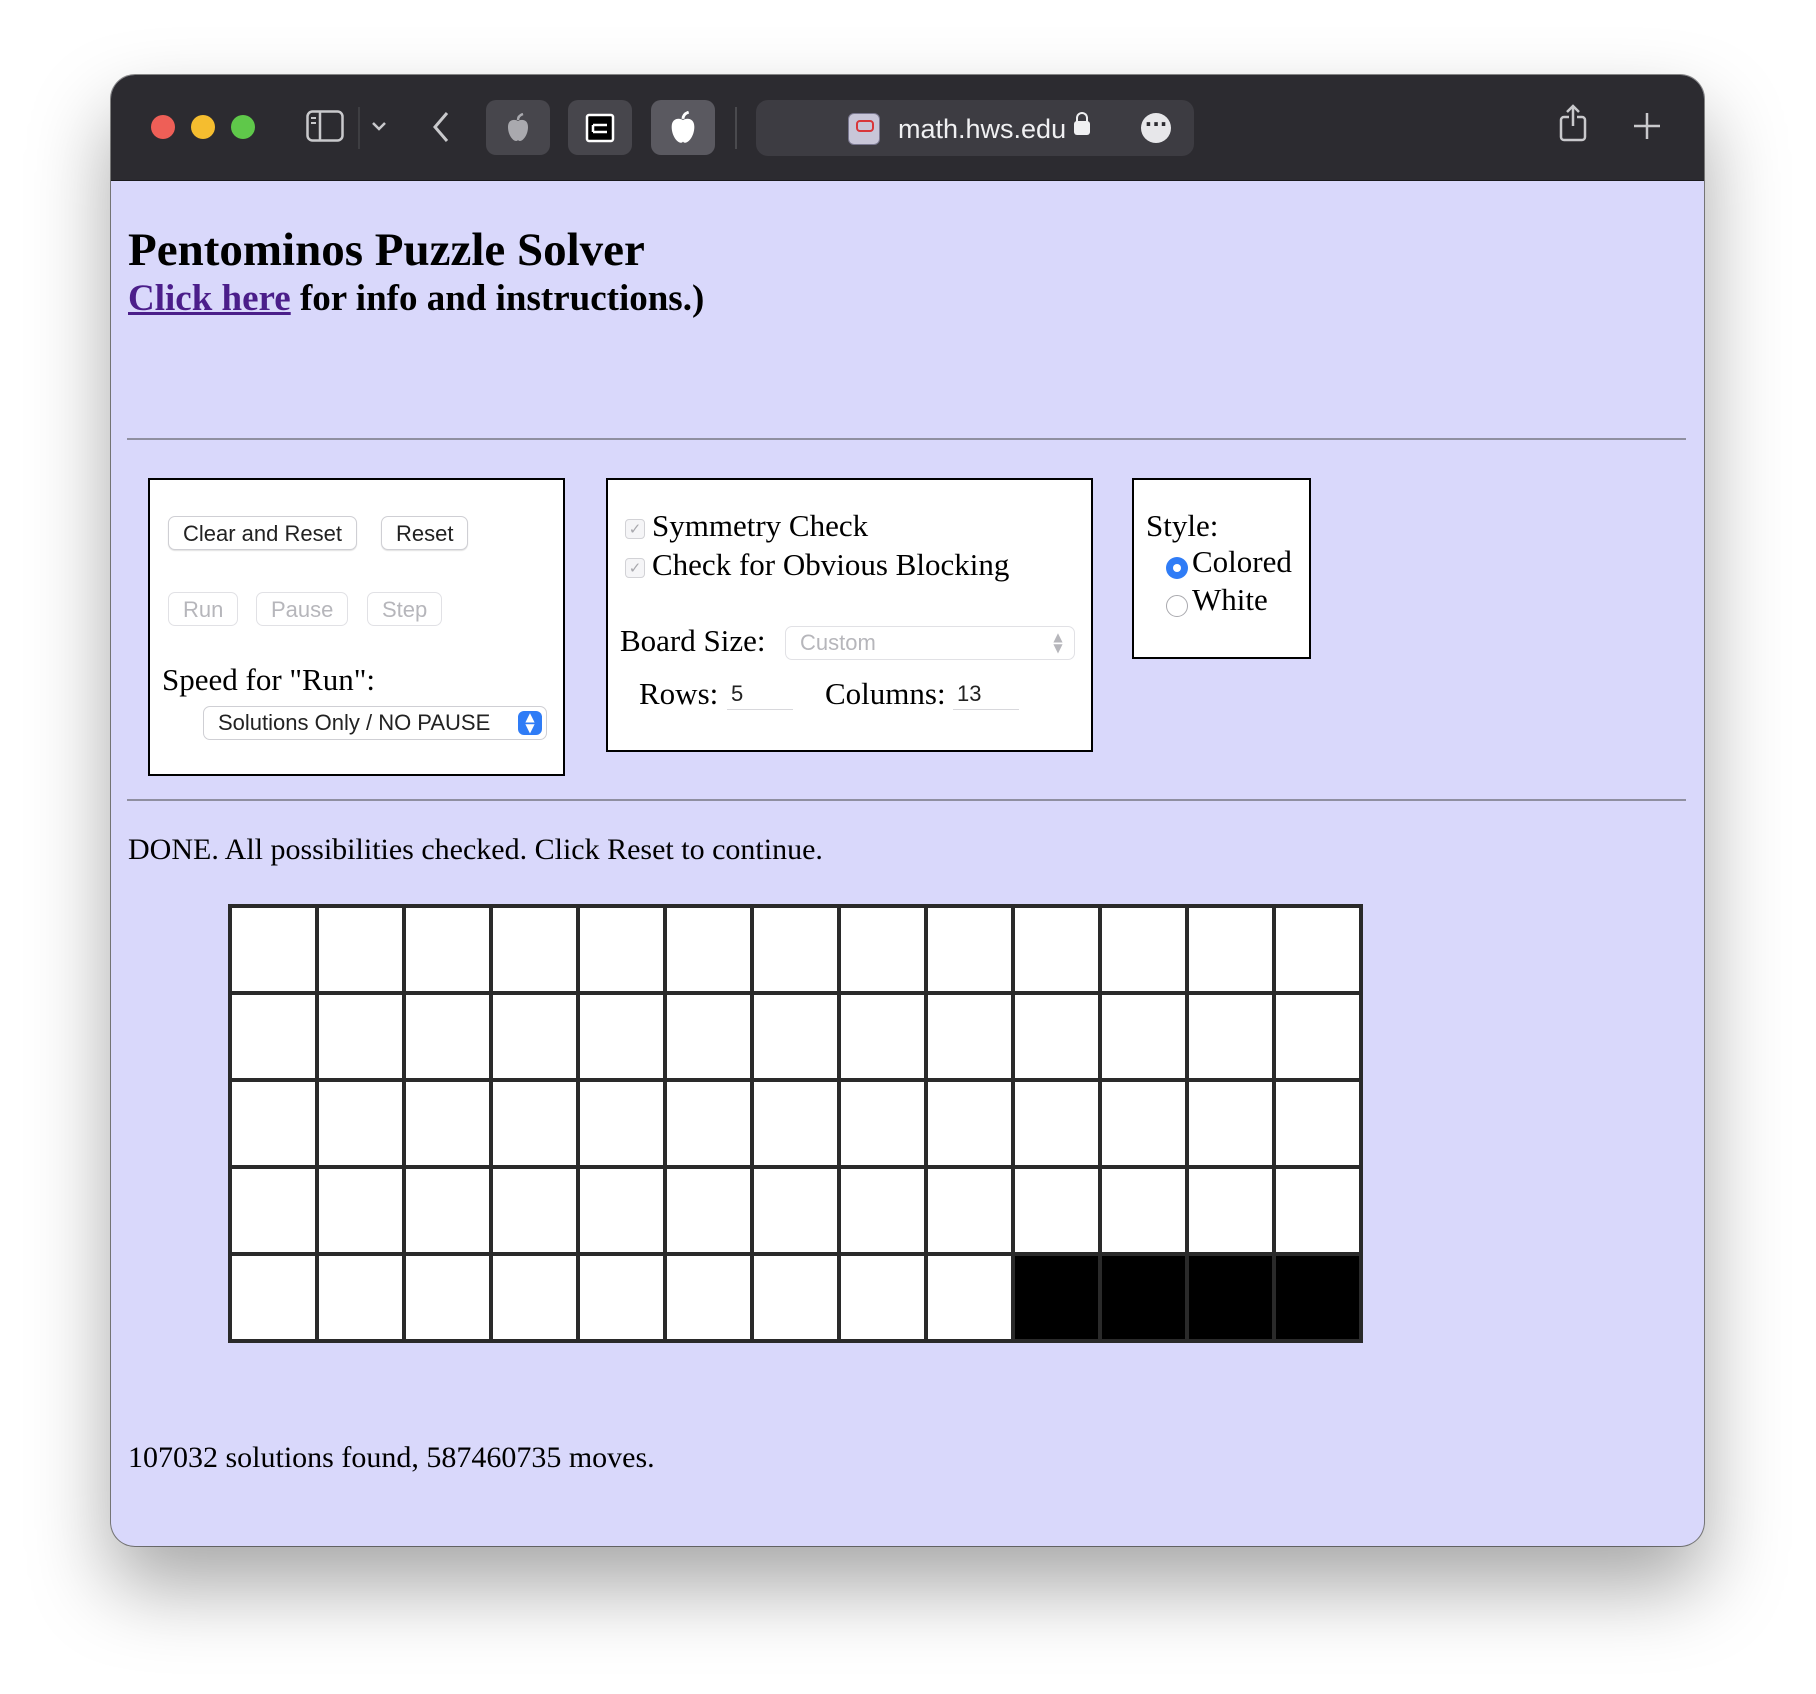  Describe the element at coordinates (262, 533) in the screenshot. I see `clear-and-reset-button: Clear and Reset` at that location.